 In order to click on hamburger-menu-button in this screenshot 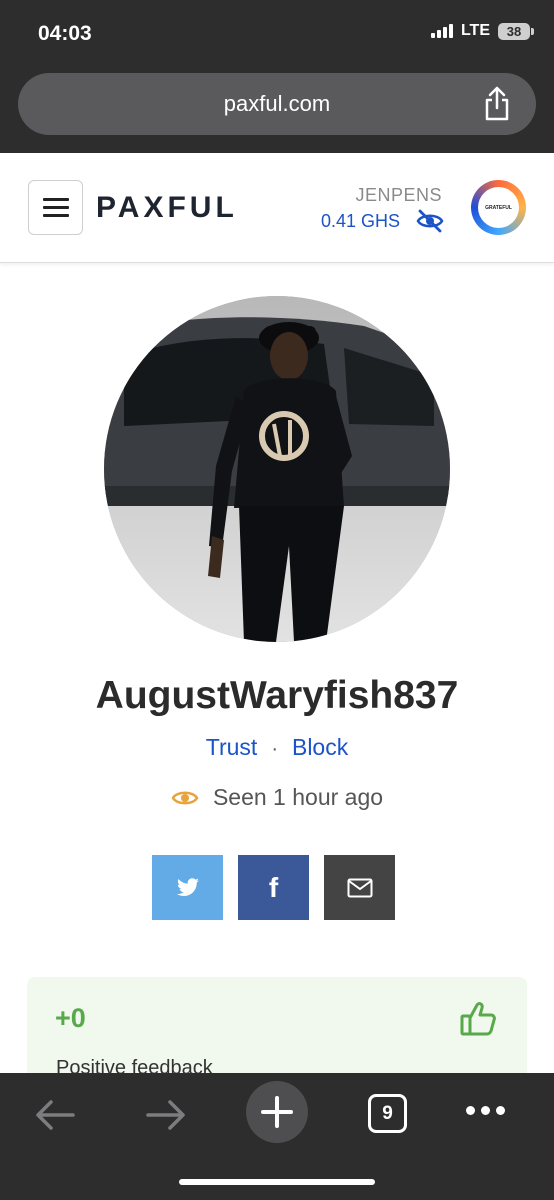, I will do `click(55, 207)`.